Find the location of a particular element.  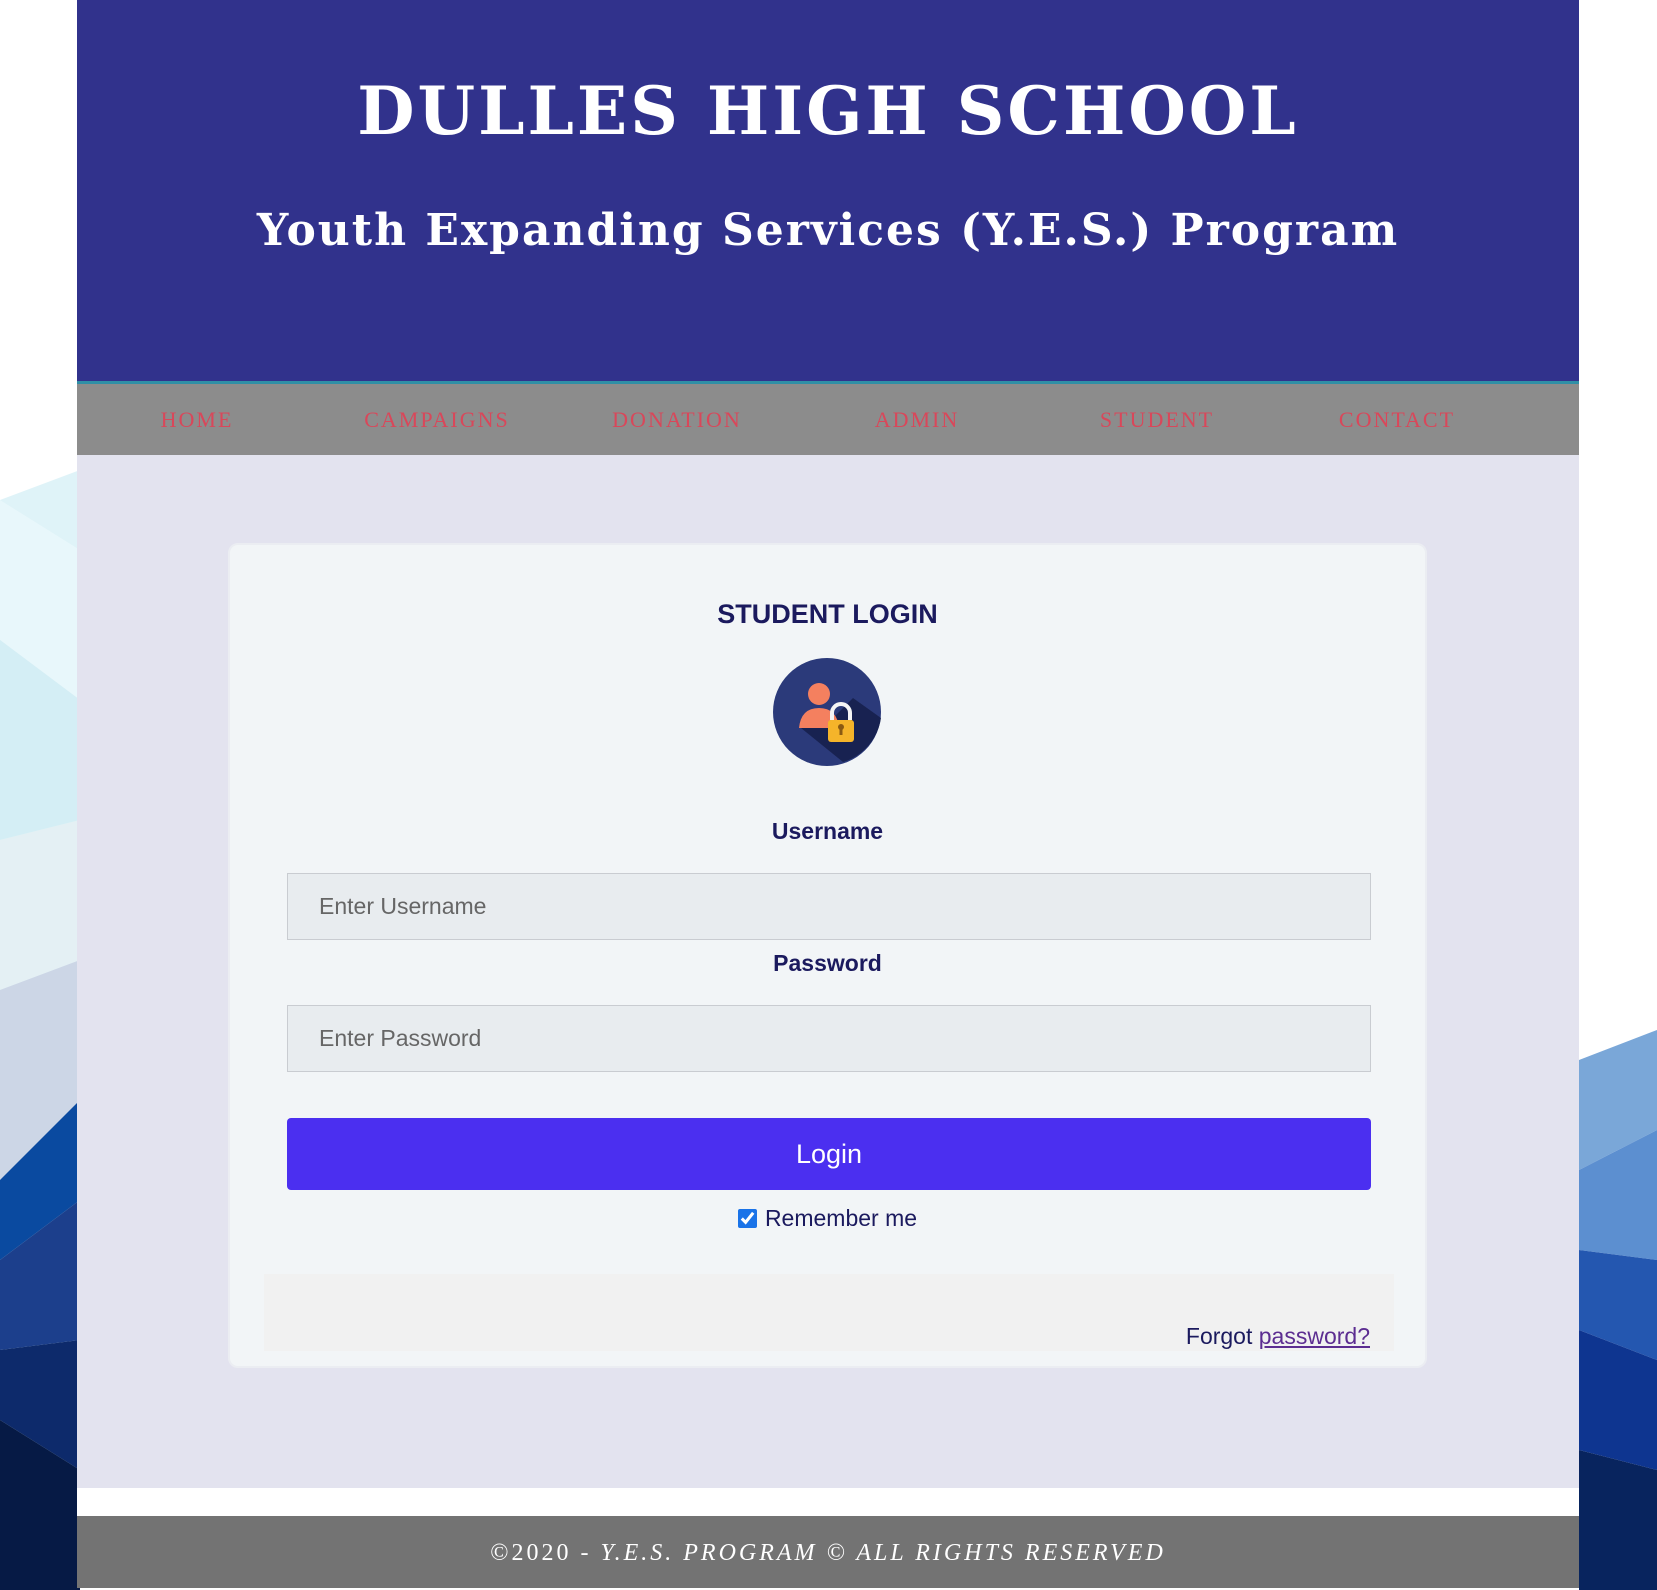

nav-item-student: STUDENT is located at coordinates (1157, 420).